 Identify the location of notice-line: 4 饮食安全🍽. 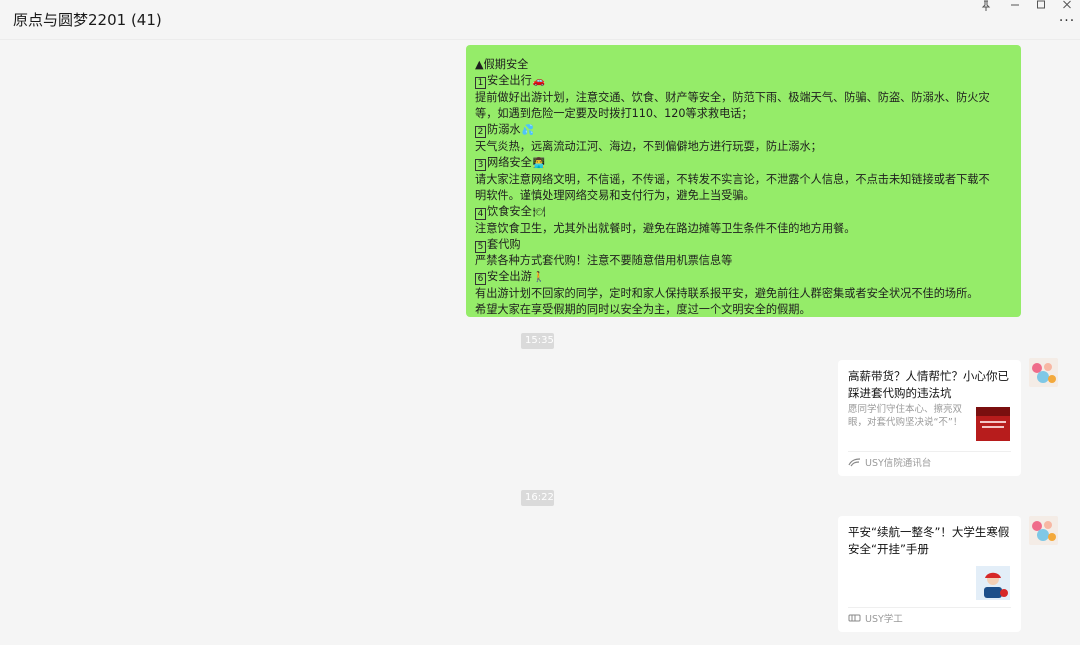
(744, 212).